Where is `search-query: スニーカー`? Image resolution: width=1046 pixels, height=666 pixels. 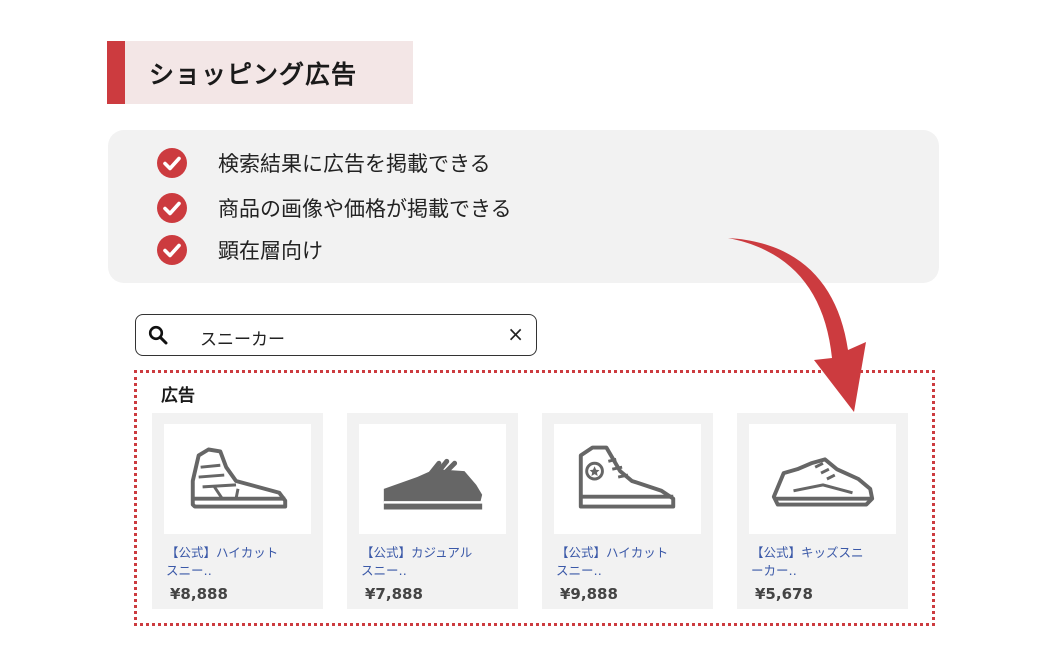
search-query: スニーカー is located at coordinates (242, 340).